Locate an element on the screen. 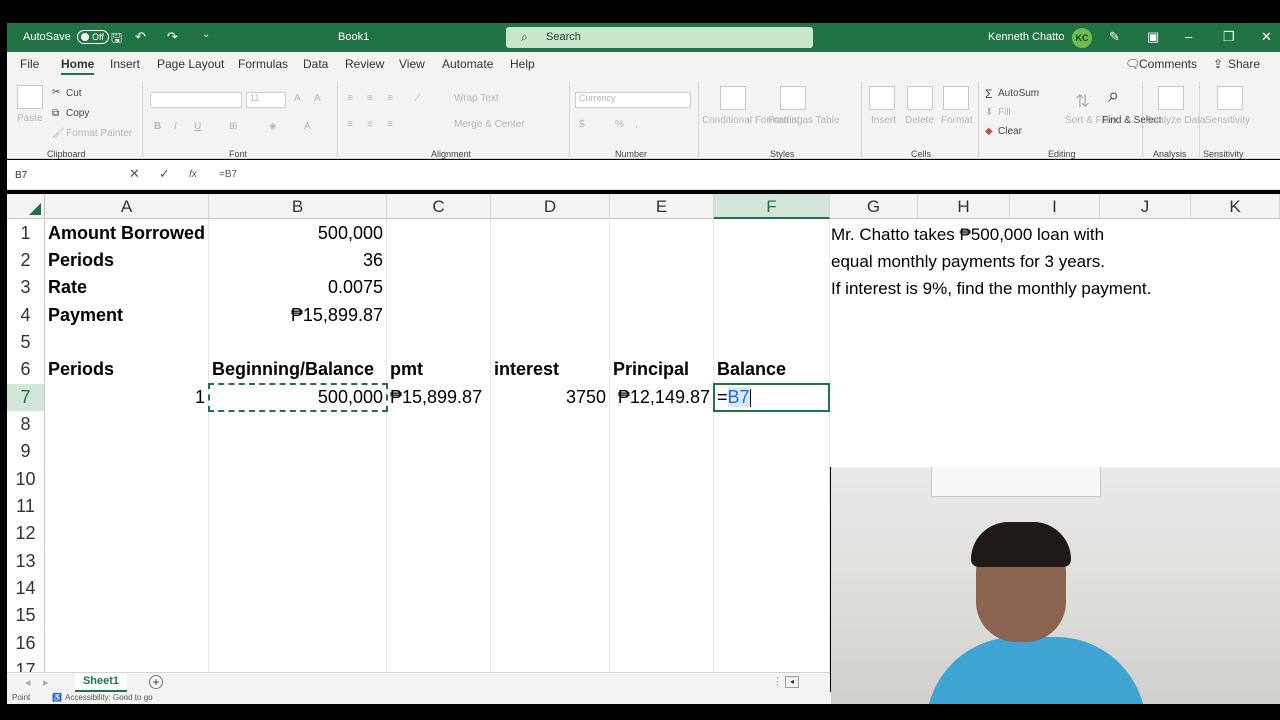 This screenshot has height=720, width=1280. row-header: 8 is located at coordinates (26, 424).